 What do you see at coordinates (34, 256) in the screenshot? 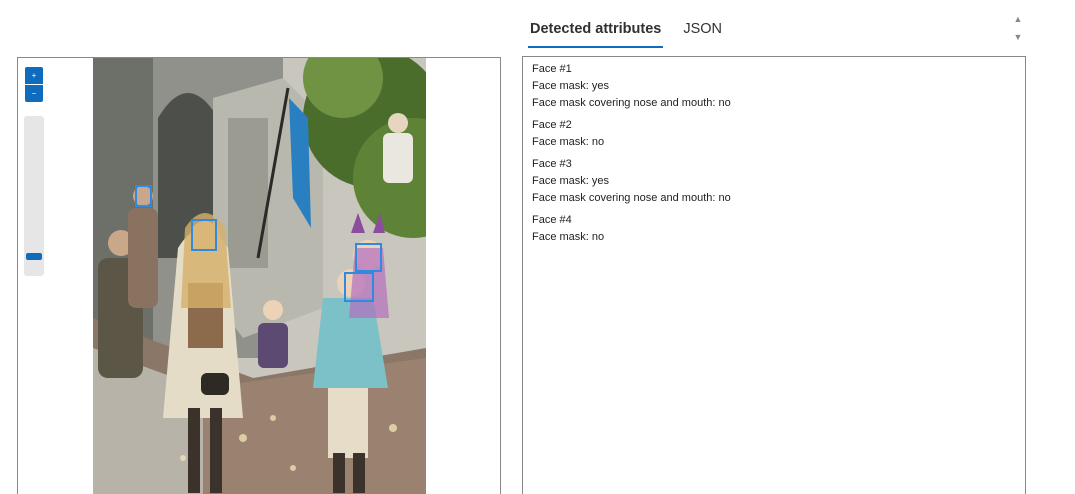
I see `zoom-slider-thumb` at bounding box center [34, 256].